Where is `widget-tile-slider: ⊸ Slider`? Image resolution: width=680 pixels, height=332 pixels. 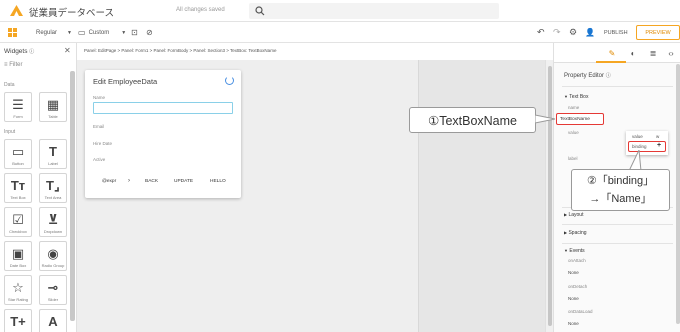
widget-tile-slider: ⊸ Slider is located at coordinates (53, 290).